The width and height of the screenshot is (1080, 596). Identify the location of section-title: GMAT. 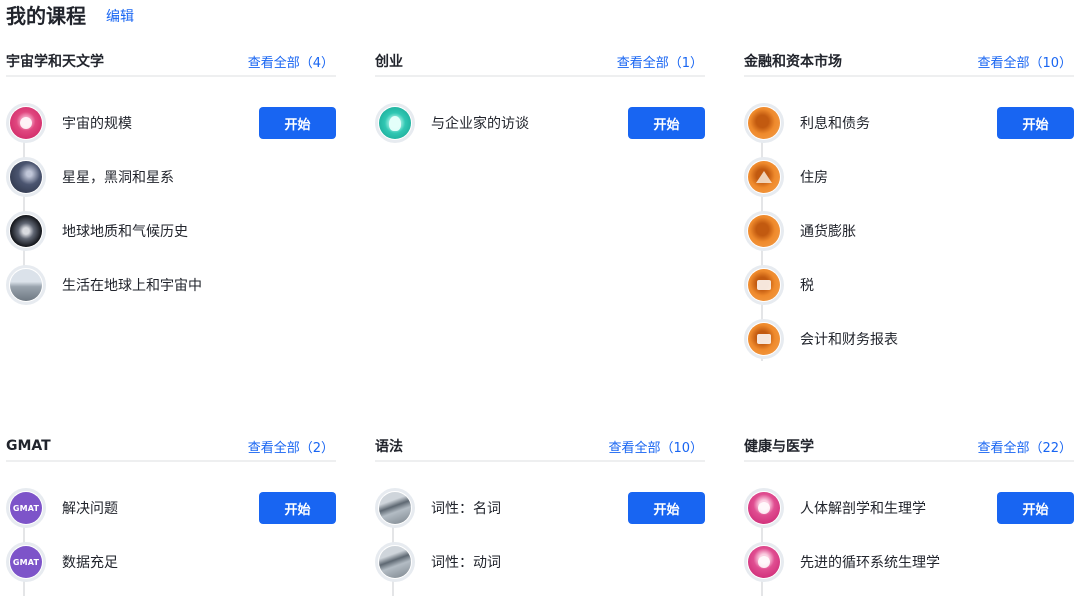
(28, 446).